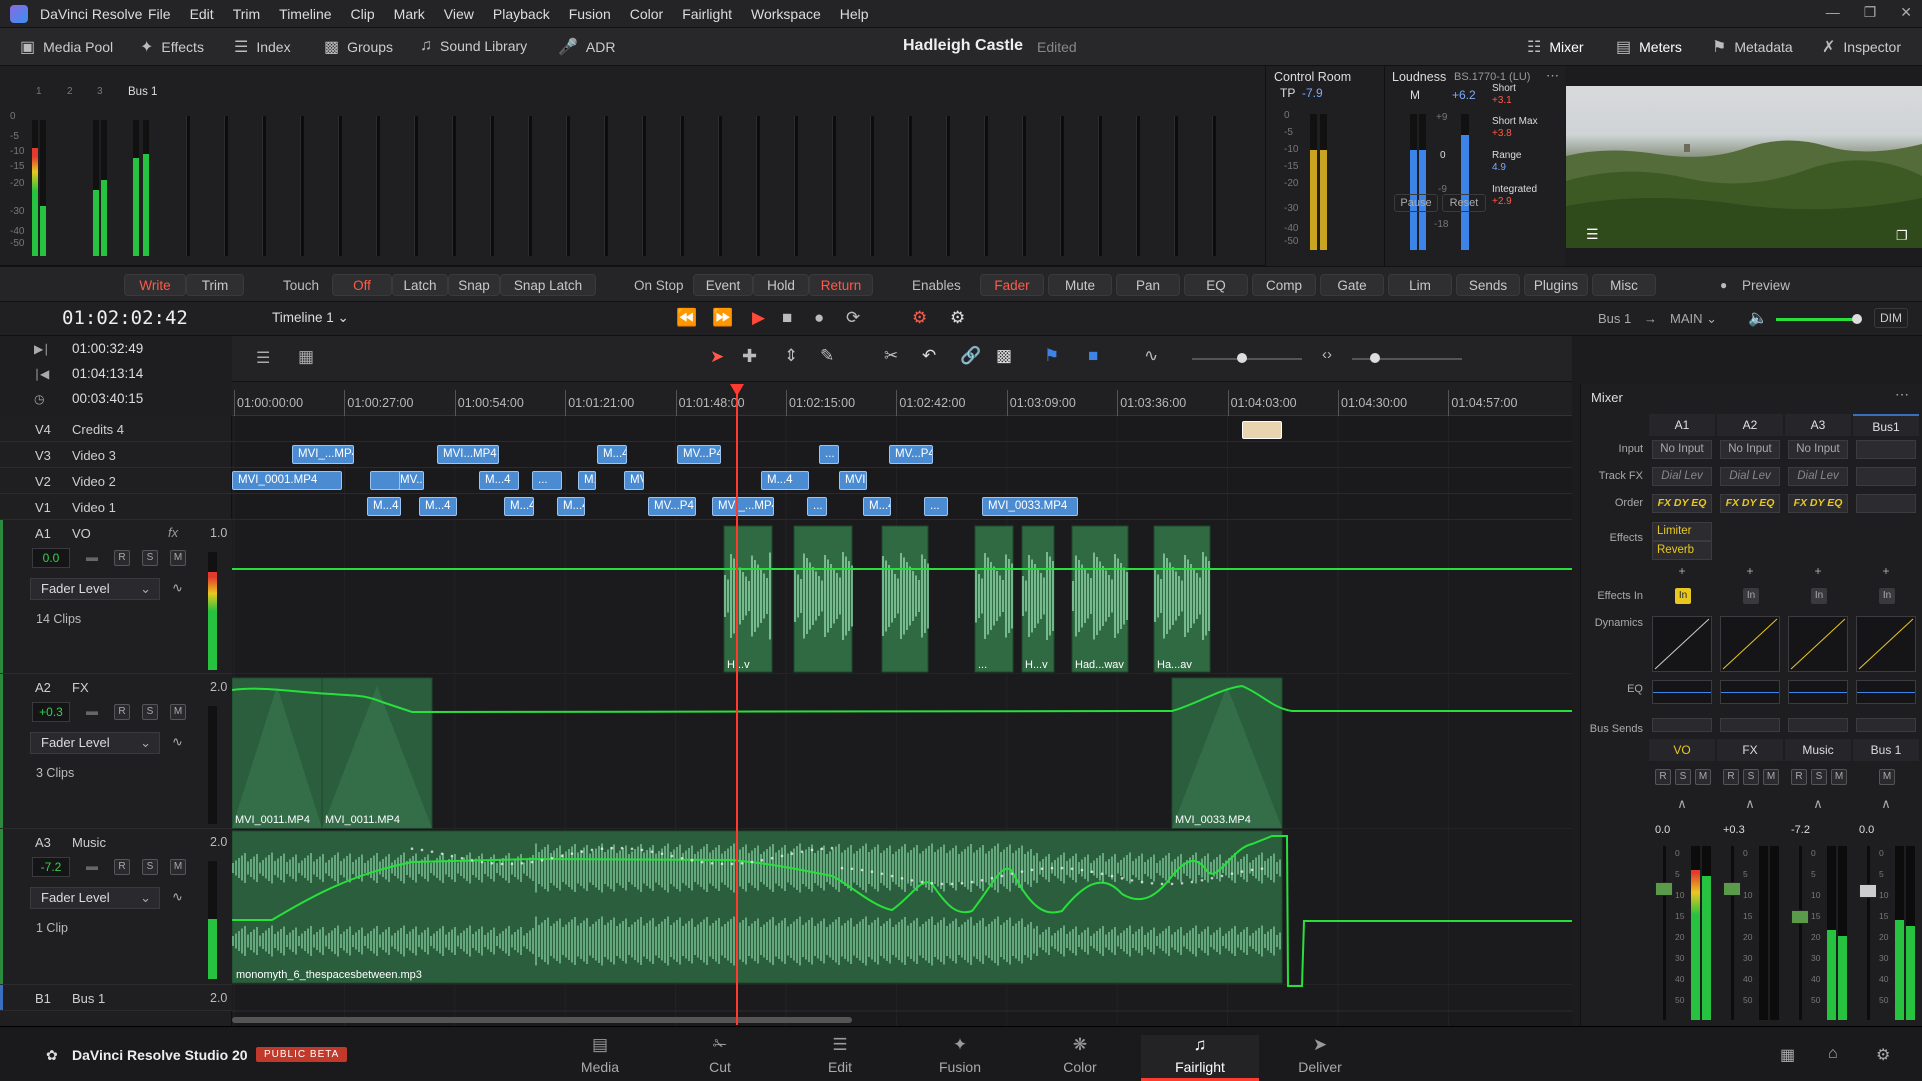 The image size is (1922, 1081). I want to click on mixer-dynamics-graph, so click(1682, 644).